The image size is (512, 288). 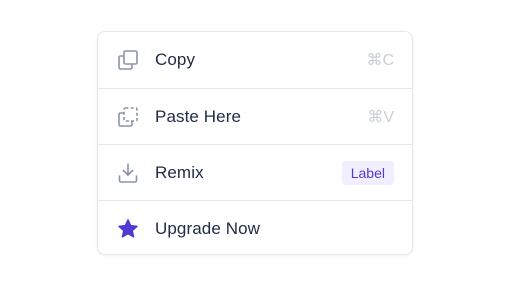 What do you see at coordinates (208, 228) in the screenshot?
I see `menu-item-label: Upgrade Now` at bounding box center [208, 228].